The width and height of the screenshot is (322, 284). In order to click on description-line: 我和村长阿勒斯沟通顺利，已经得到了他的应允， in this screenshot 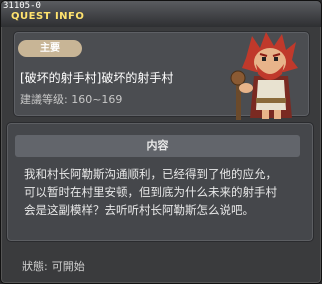, I will do `click(150, 174)`.